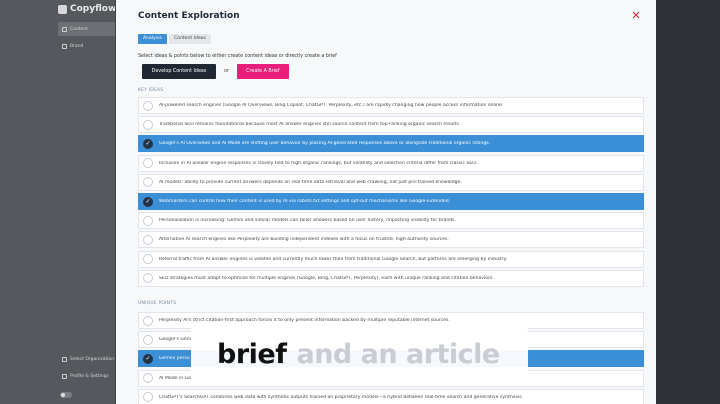  I want to click on close-icon: ✕, so click(636, 16).